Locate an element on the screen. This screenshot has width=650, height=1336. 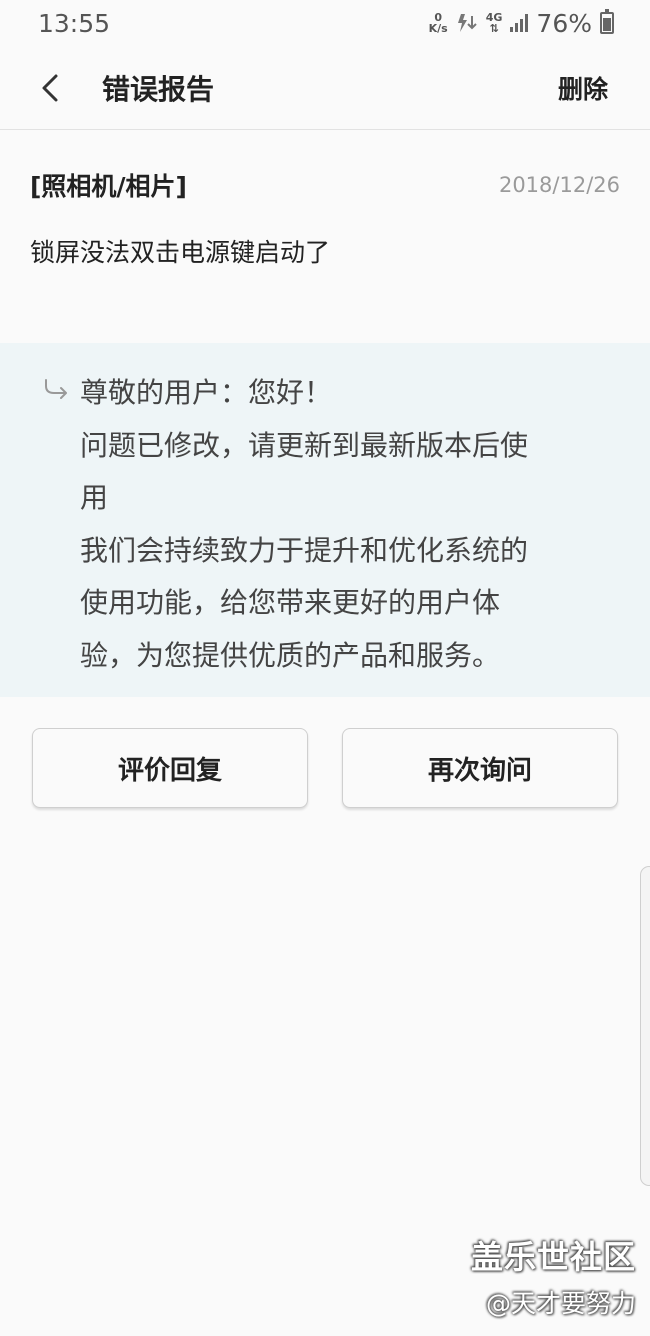
network-type-indicator: 4G ⇅ is located at coordinates (494, 23).